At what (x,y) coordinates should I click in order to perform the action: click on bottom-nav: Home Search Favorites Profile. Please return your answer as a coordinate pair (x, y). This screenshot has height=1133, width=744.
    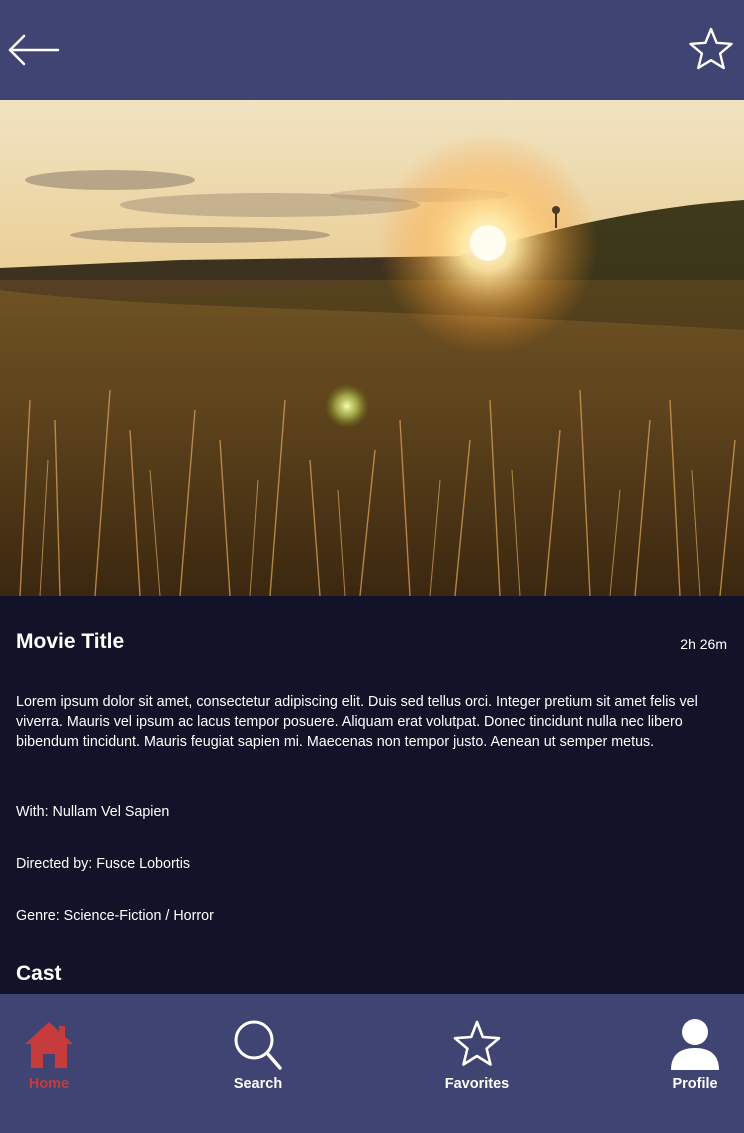
    Looking at the image, I should click on (372, 1063).